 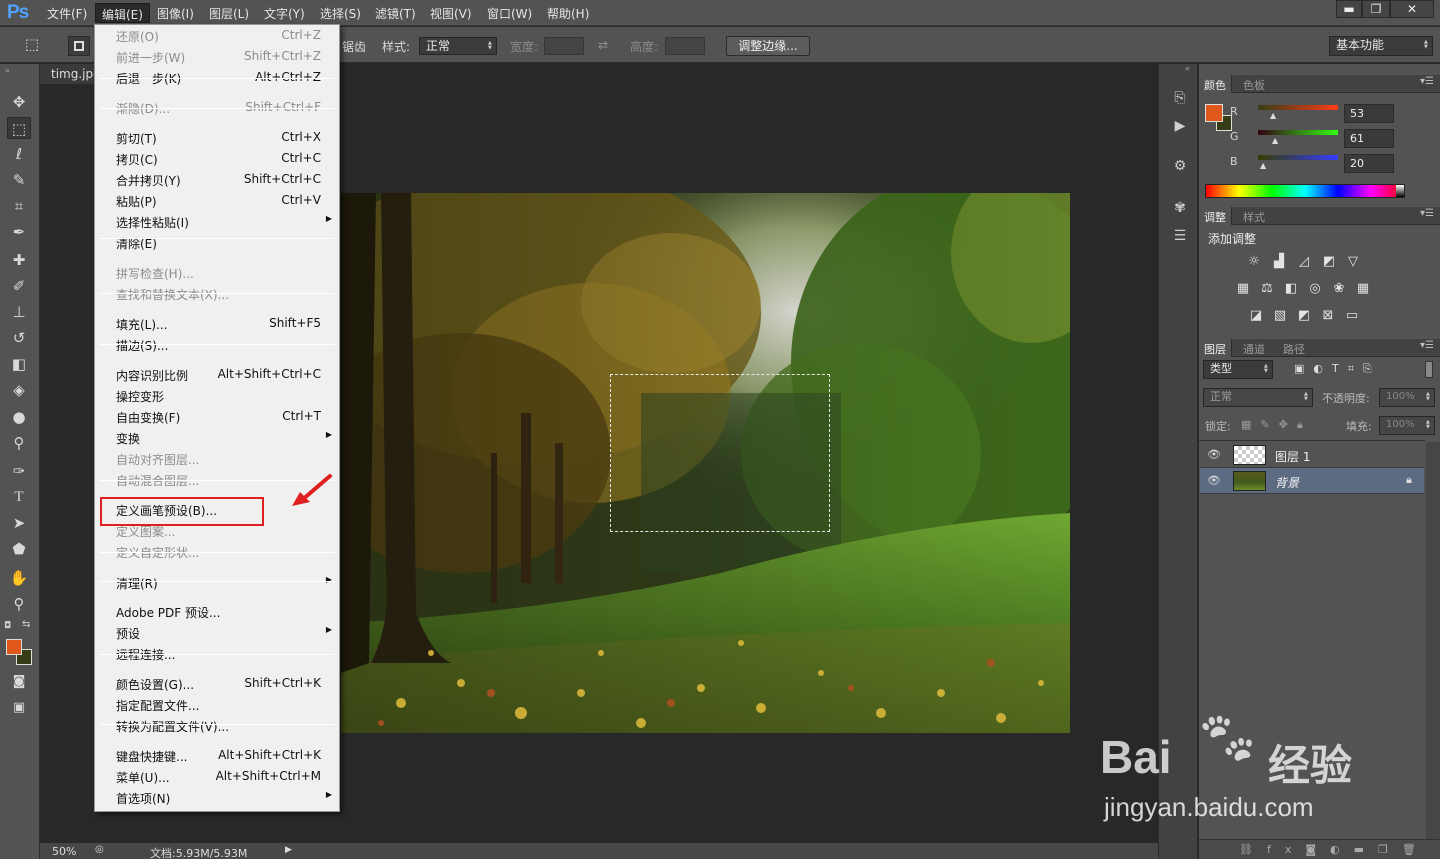 I want to click on menu-filter: 滤镜(T), so click(x=395, y=14).